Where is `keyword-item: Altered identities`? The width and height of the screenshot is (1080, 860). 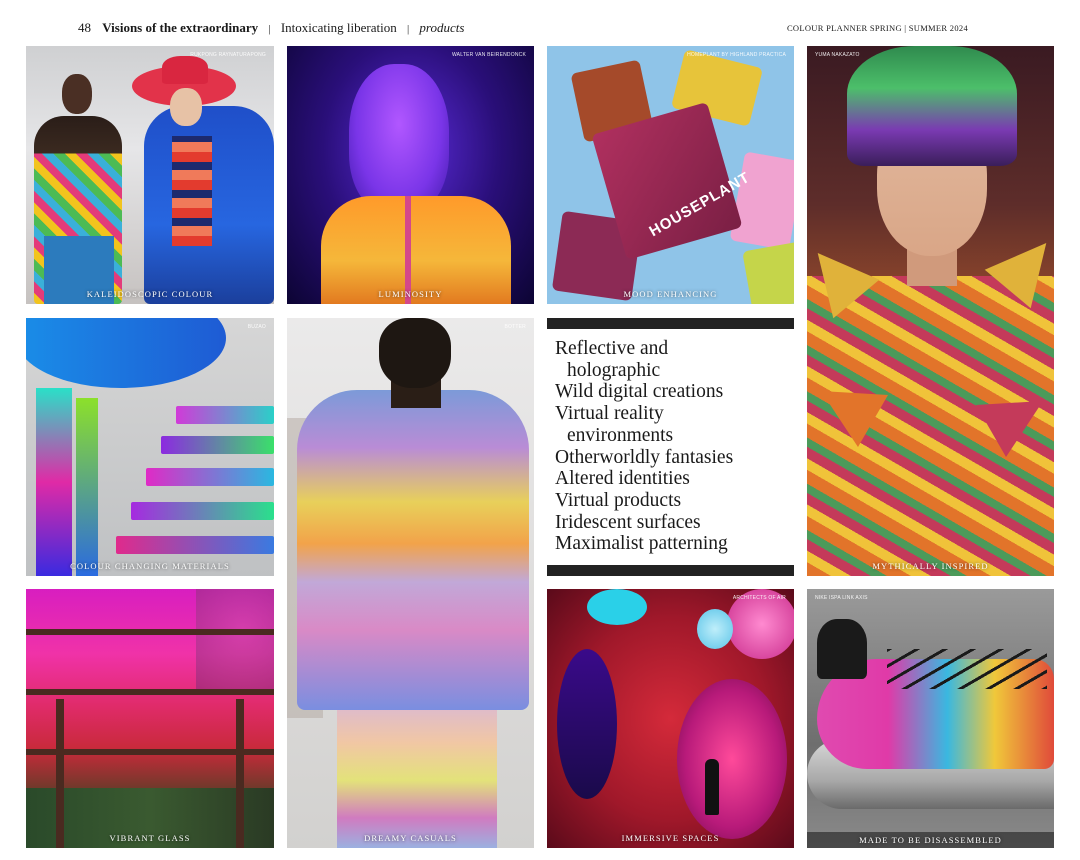 keyword-item: Altered identities is located at coordinates (622, 479).